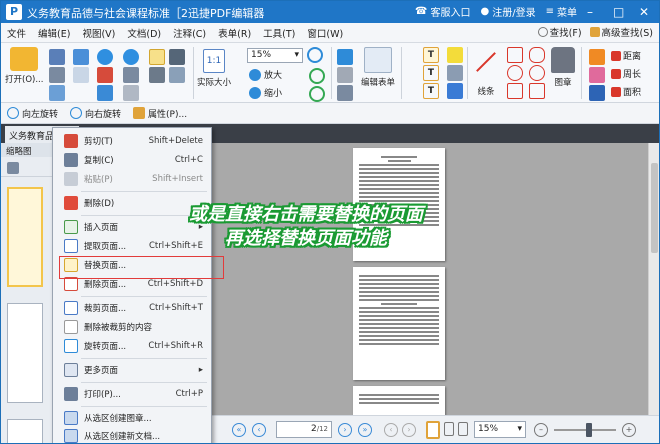 The width and height of the screenshot is (660, 444). I want to click on callout-icon: T, so click(431, 91).